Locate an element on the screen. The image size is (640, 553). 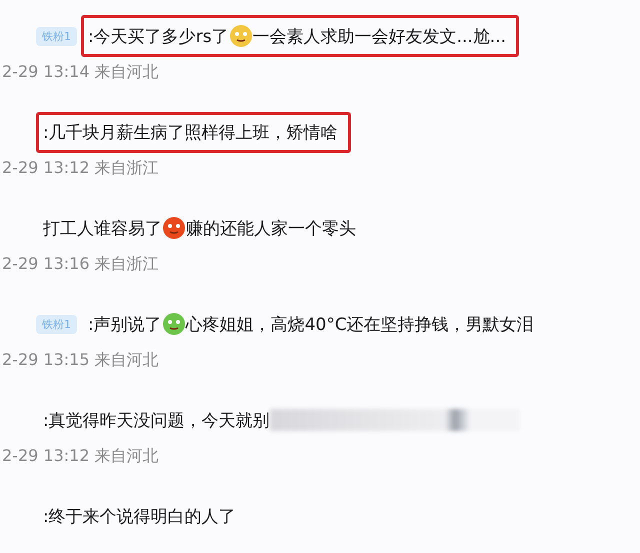
comment-text: 打工人谁容易了 is located at coordinates (102, 229).